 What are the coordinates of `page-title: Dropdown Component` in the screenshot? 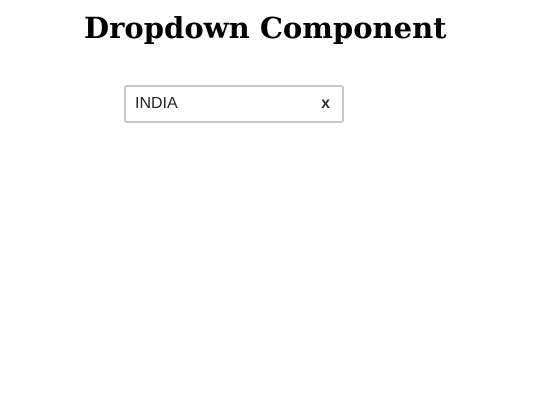 It's located at (265, 28).